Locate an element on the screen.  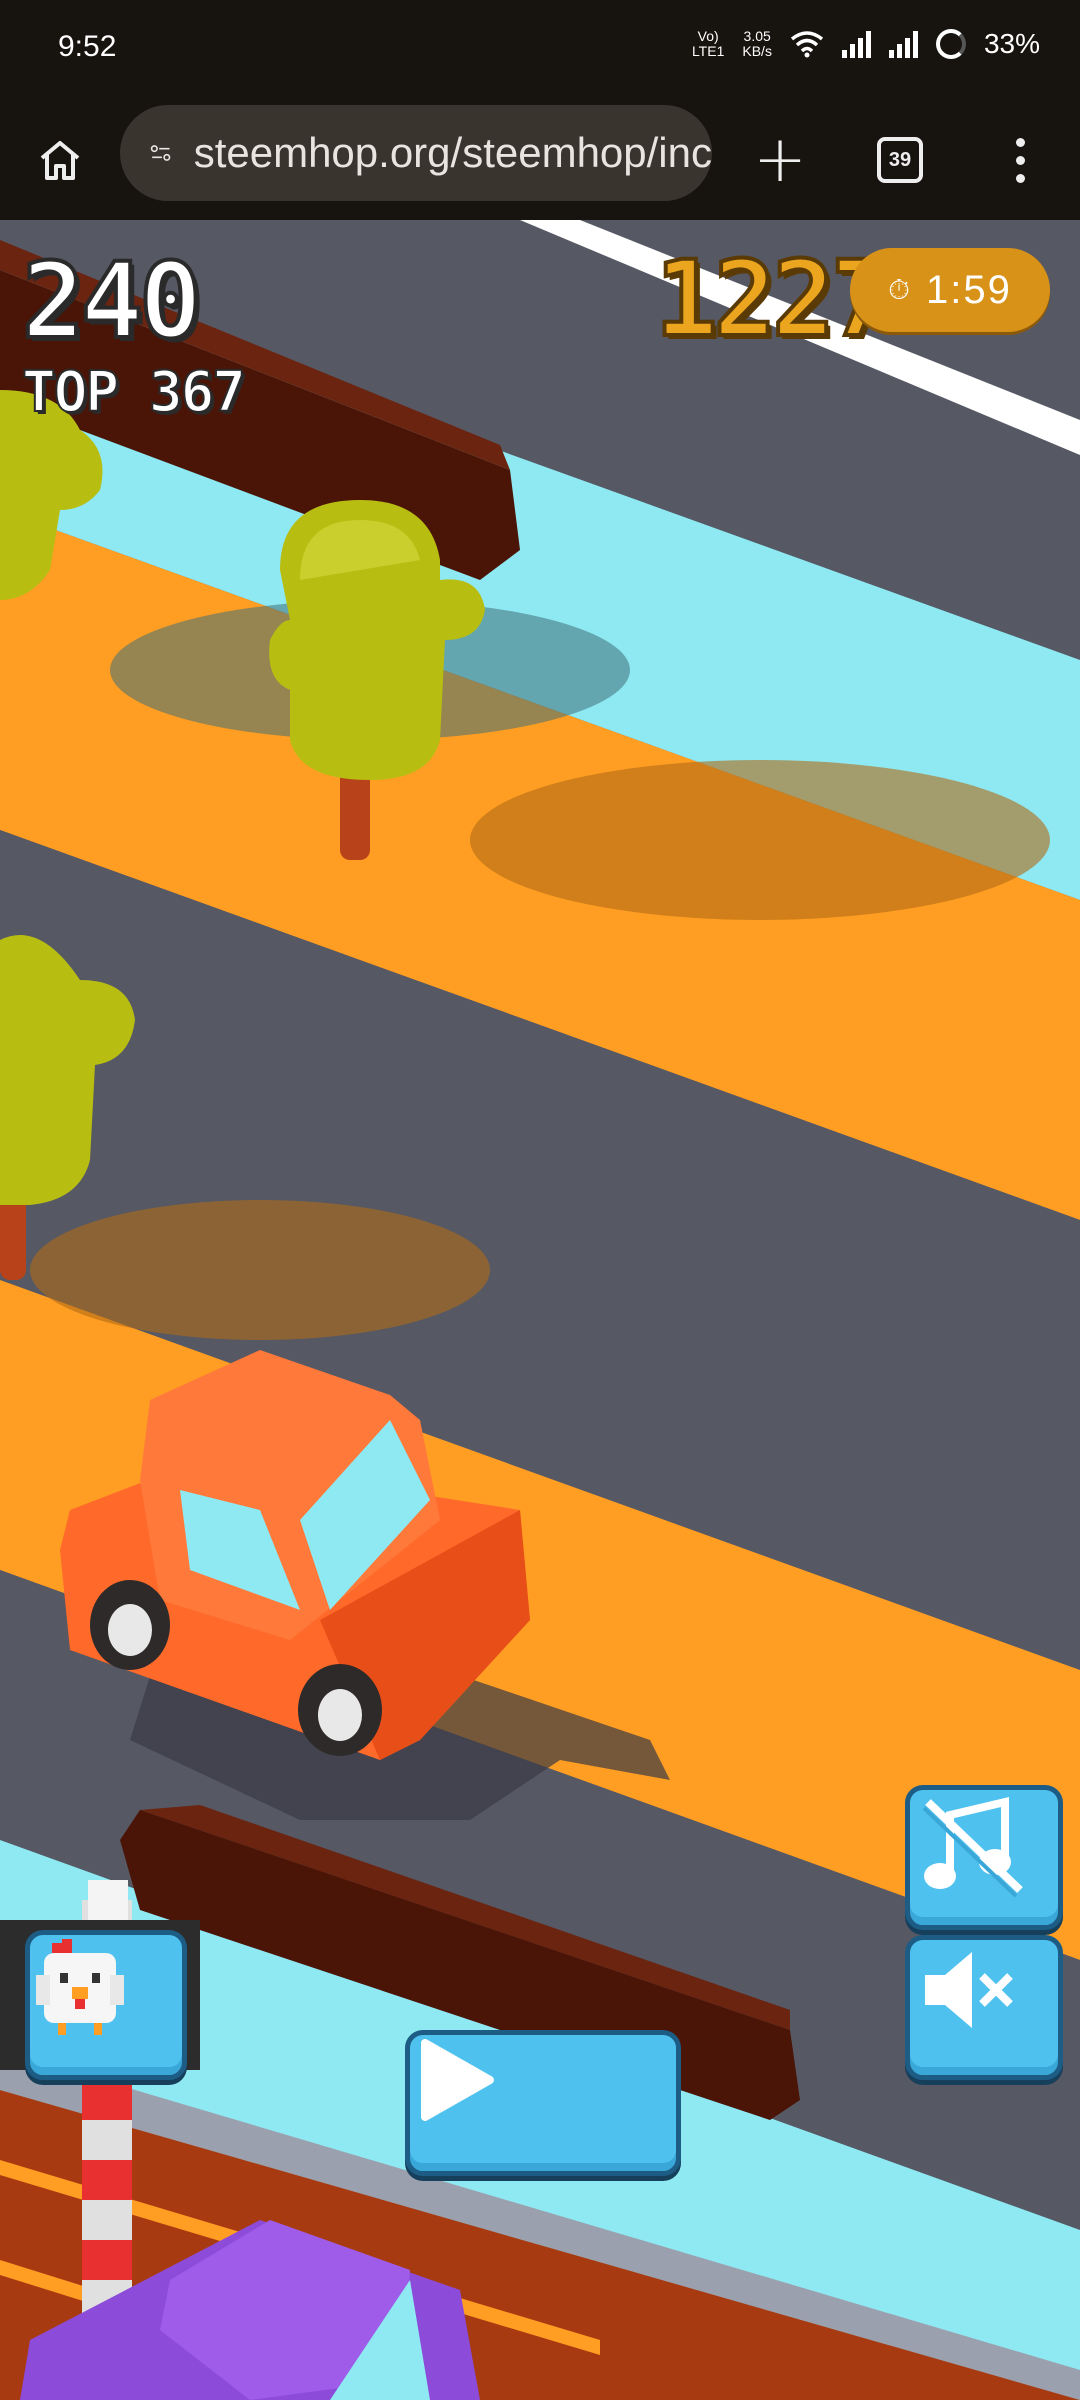
tab-switcher-button: 39 is located at coordinates (900, 160).